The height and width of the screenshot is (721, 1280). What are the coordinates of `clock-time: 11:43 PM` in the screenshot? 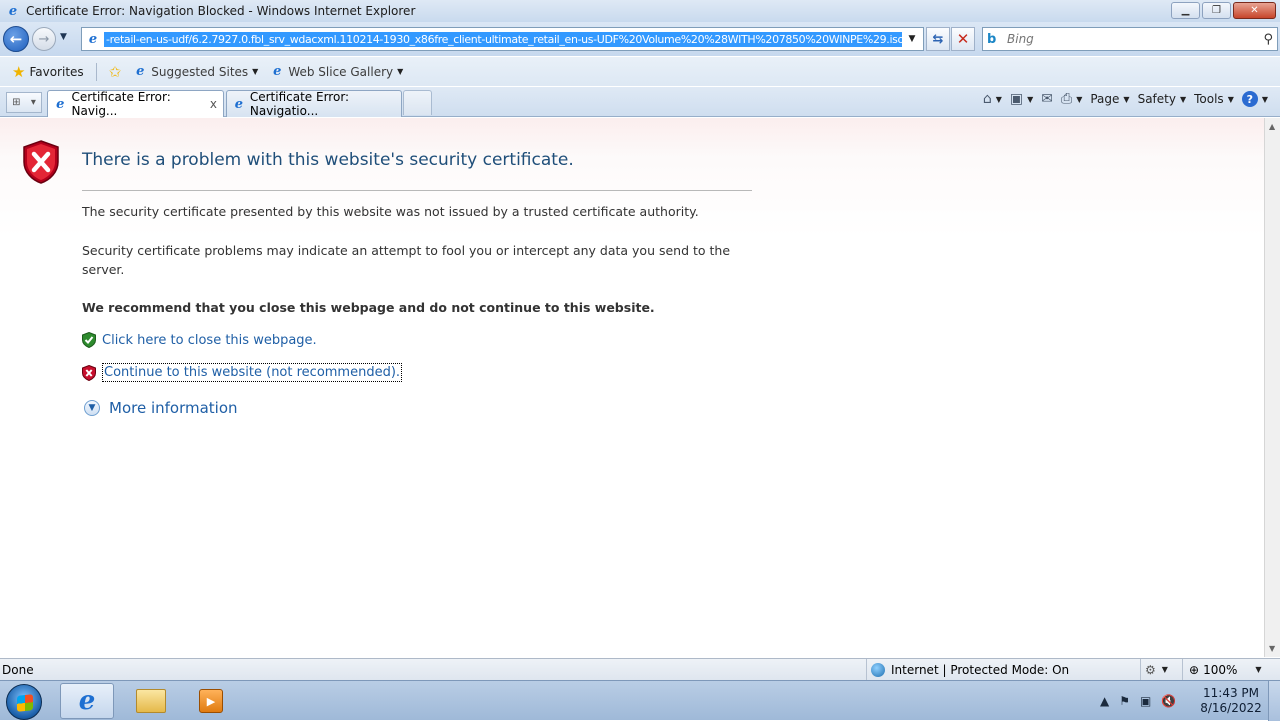 It's located at (1231, 693).